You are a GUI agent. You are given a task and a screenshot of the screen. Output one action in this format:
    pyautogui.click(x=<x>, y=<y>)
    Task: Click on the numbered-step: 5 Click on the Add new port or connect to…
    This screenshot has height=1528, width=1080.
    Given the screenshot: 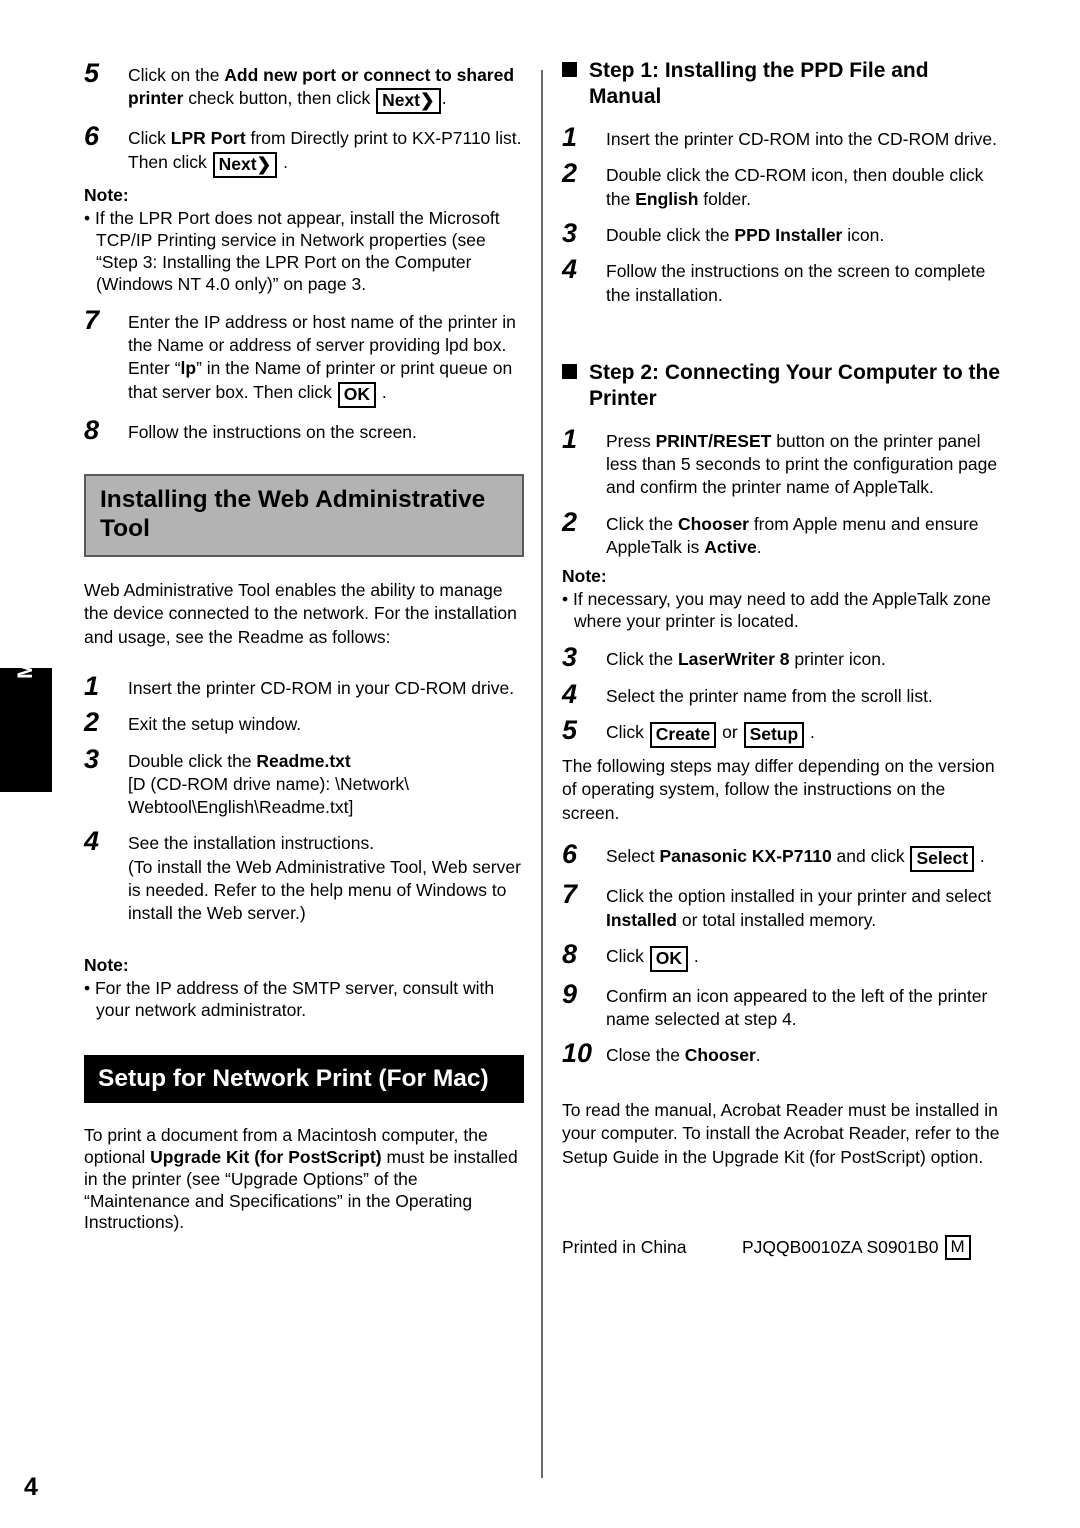 What is the action you would take?
    pyautogui.click(x=304, y=86)
    